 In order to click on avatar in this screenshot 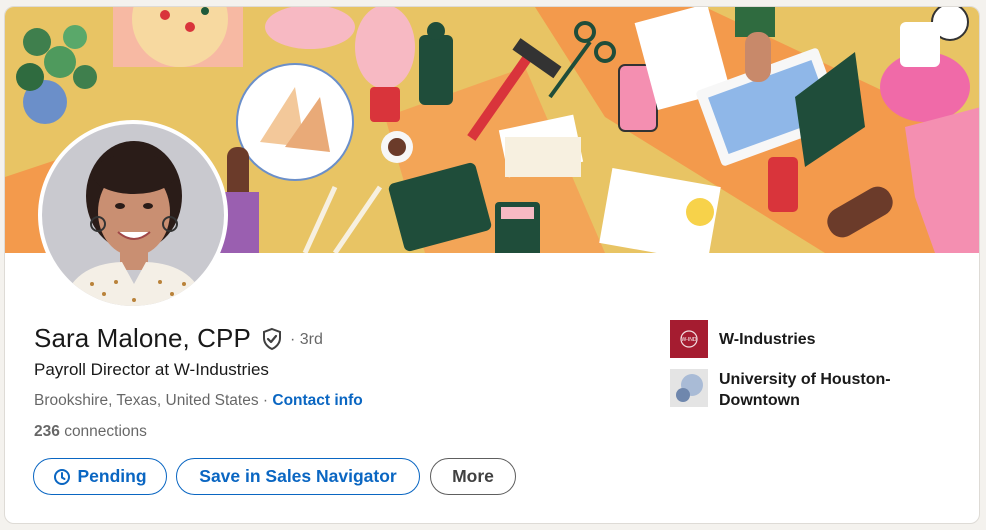, I will do `click(133, 215)`.